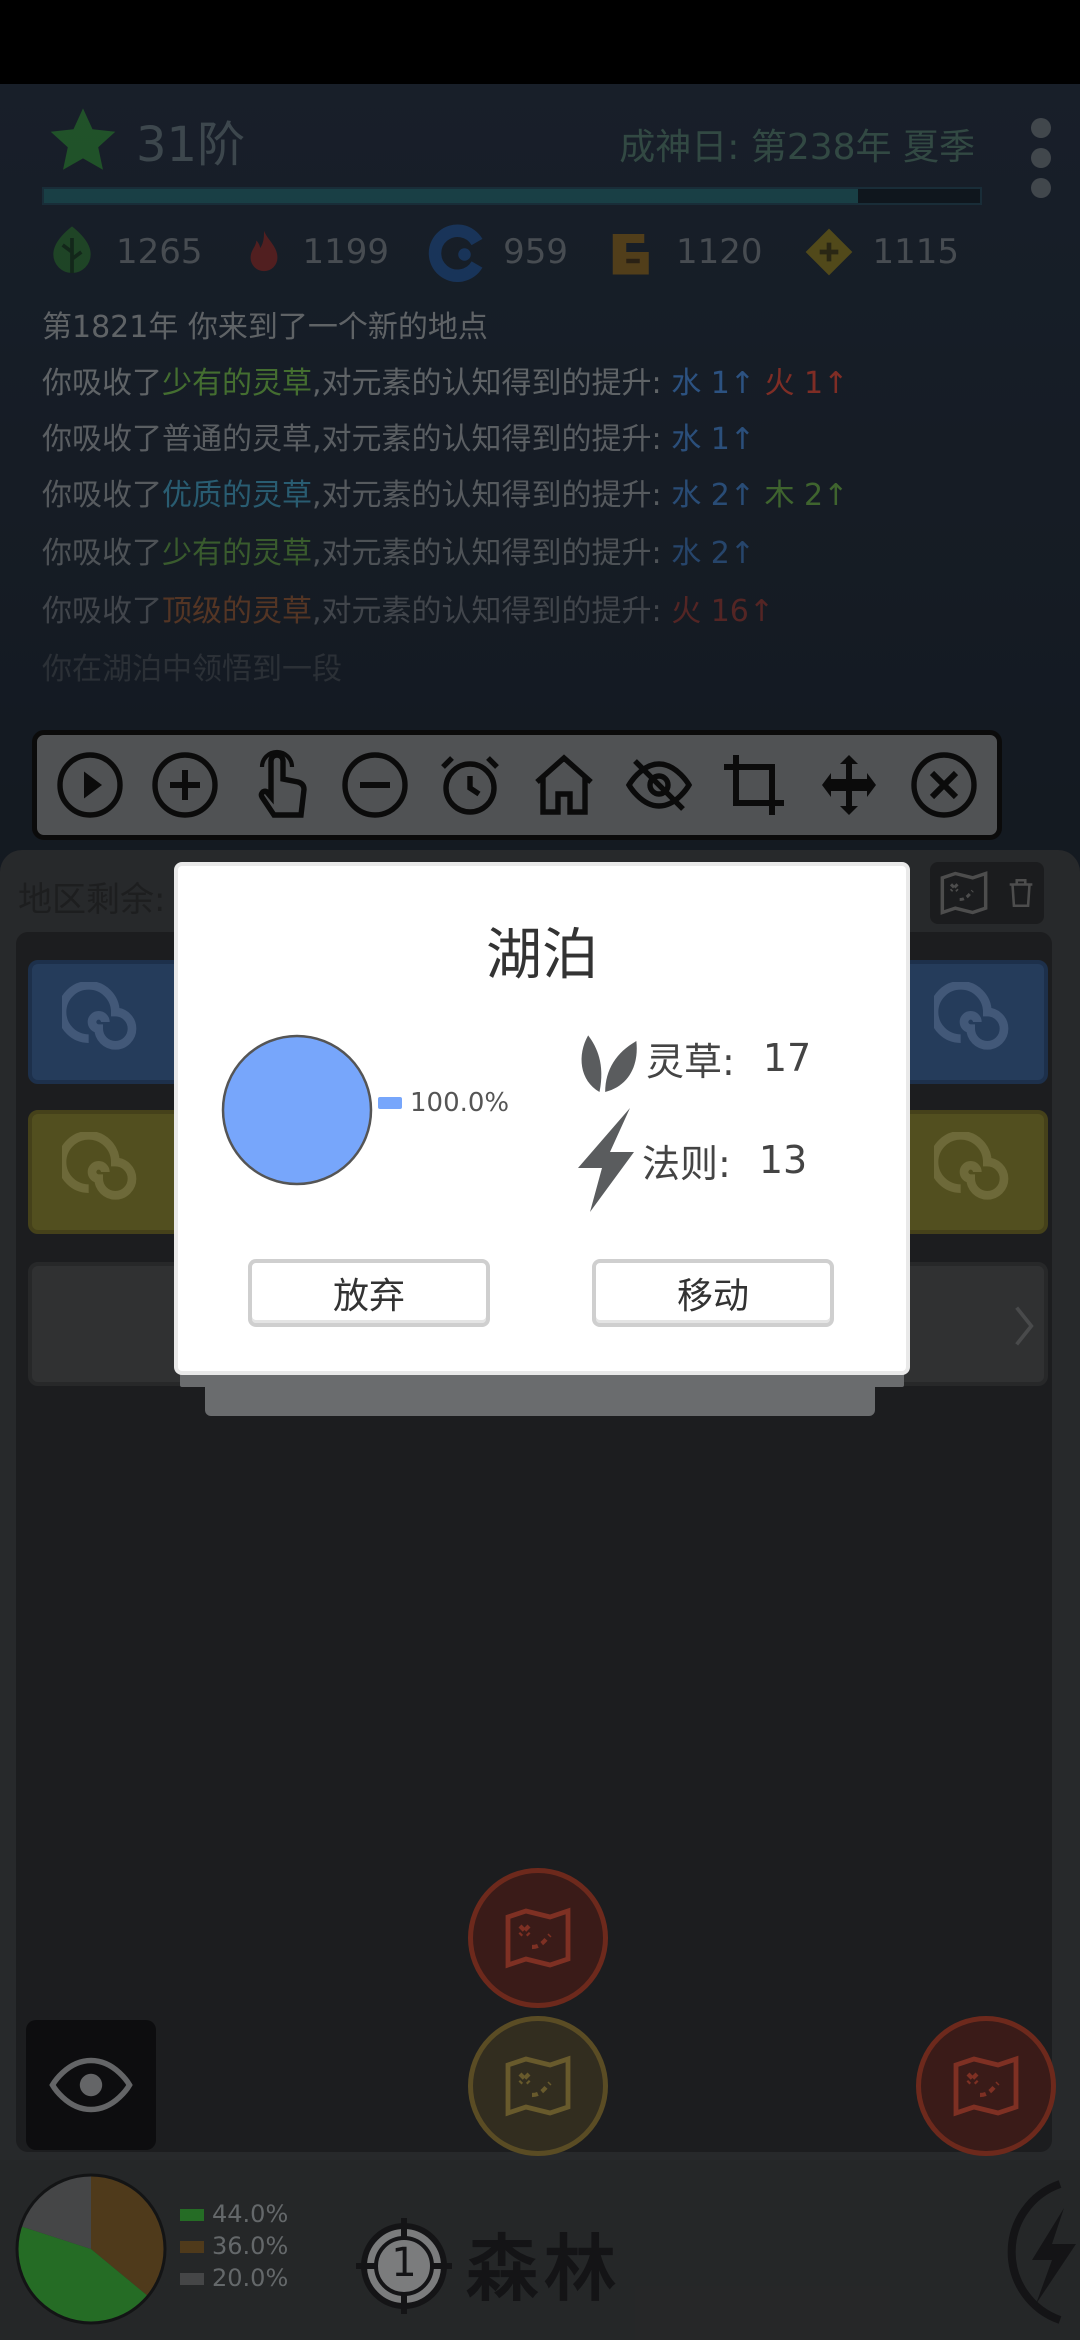 This screenshot has width=1080, height=2340. I want to click on legend-swatch, so click(390, 1103).